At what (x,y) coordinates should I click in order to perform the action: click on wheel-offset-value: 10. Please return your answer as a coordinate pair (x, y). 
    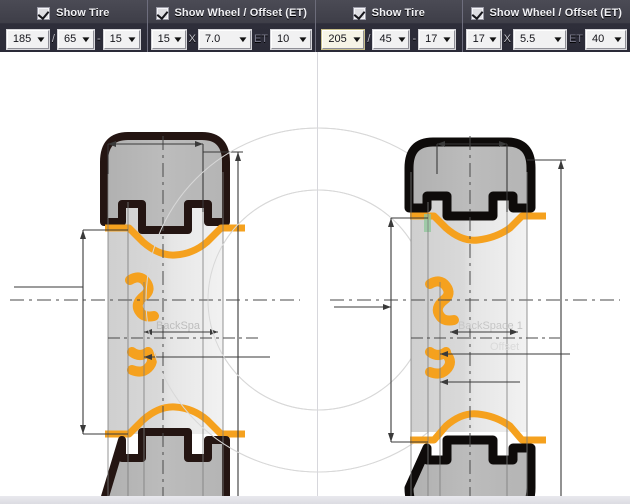
    Looking at the image, I should click on (283, 38).